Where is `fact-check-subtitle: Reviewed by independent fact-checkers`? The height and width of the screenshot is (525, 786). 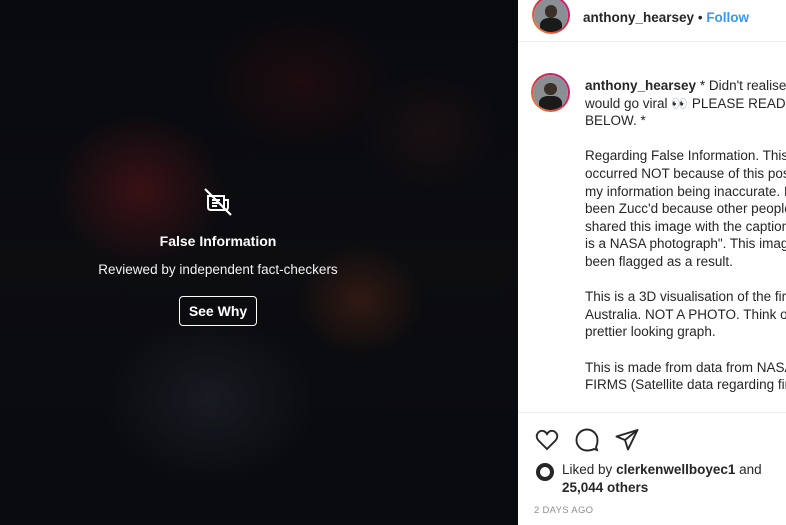
fact-check-subtitle: Reviewed by independent fact-checkers is located at coordinates (218, 269).